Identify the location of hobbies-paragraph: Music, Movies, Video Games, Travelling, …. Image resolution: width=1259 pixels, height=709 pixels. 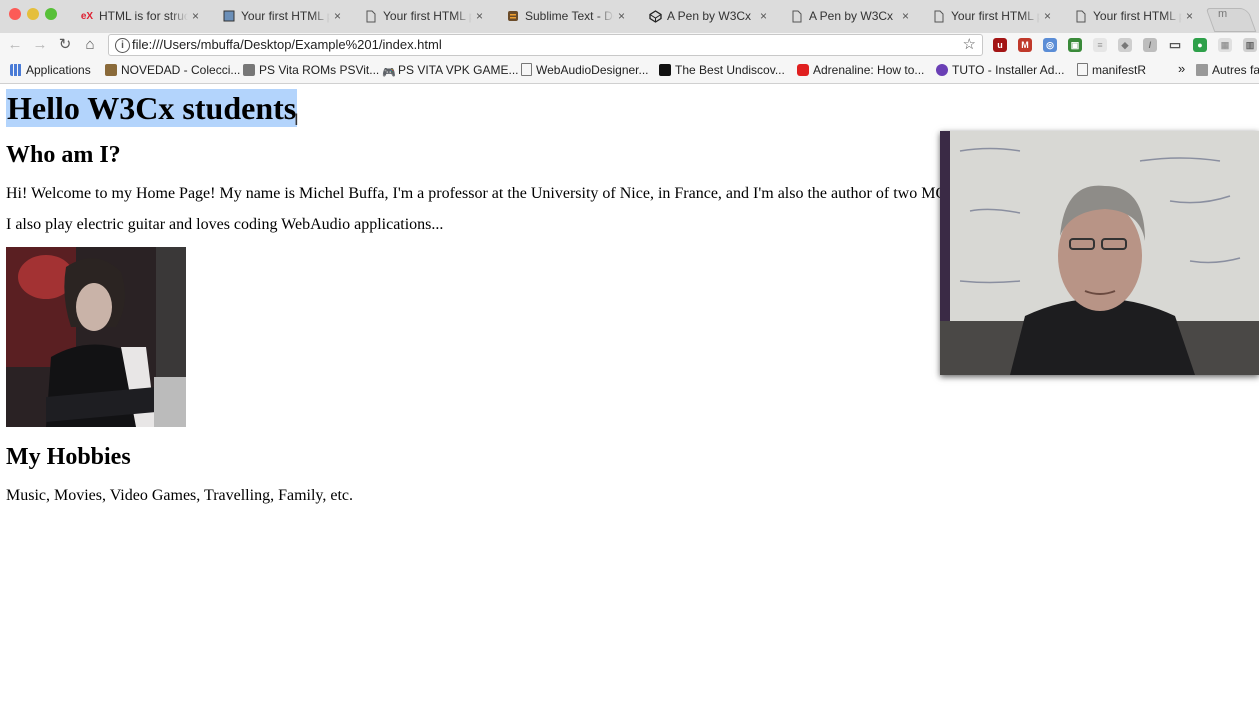
(180, 495).